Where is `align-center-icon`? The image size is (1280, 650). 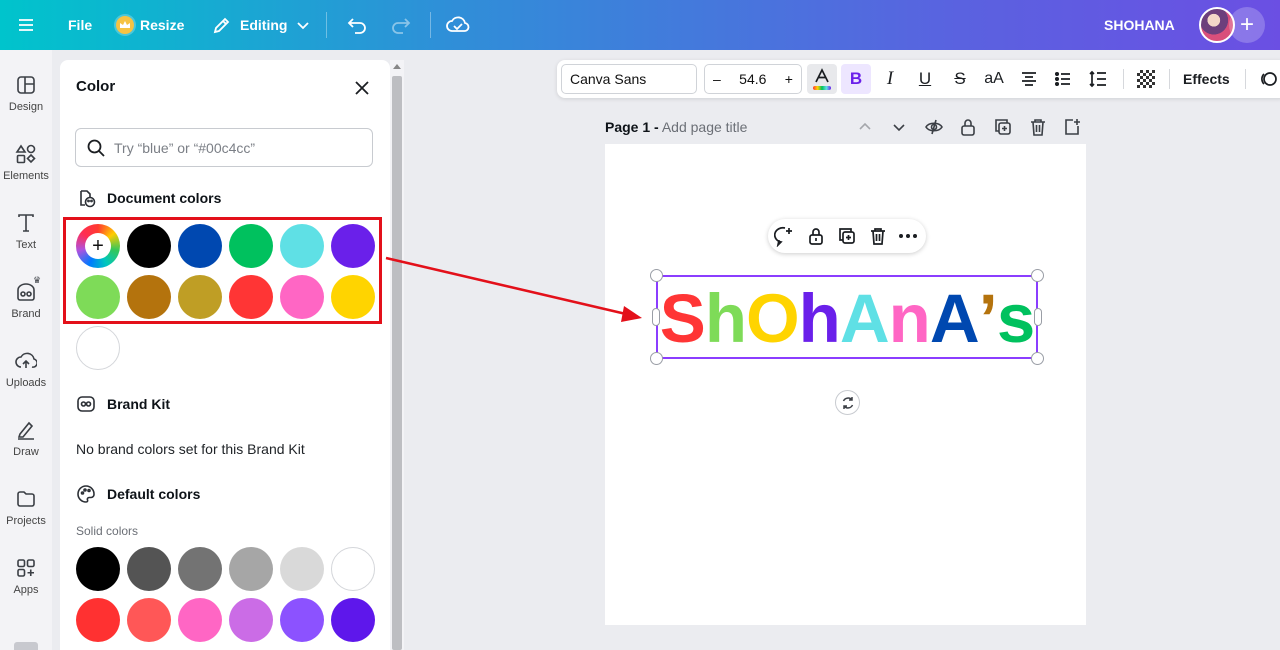 align-center-icon is located at coordinates (1029, 79).